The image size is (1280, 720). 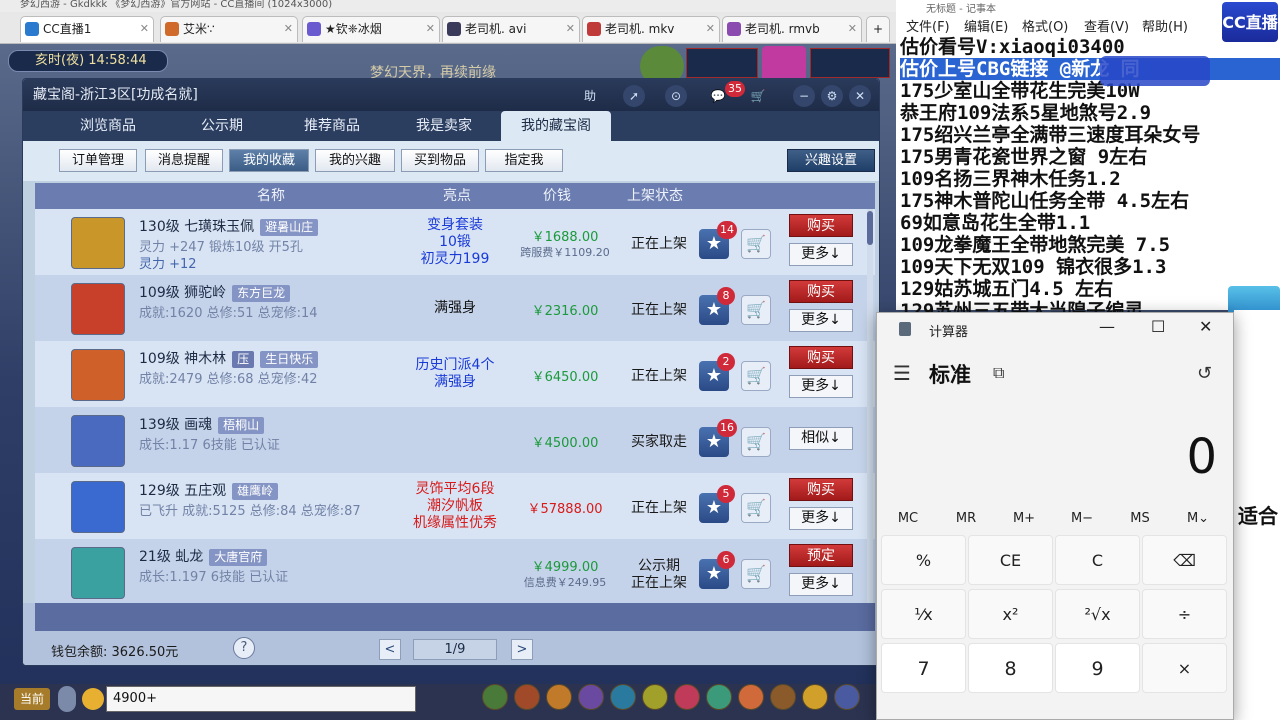 I want to click on system-icon, so click(x=751, y=697).